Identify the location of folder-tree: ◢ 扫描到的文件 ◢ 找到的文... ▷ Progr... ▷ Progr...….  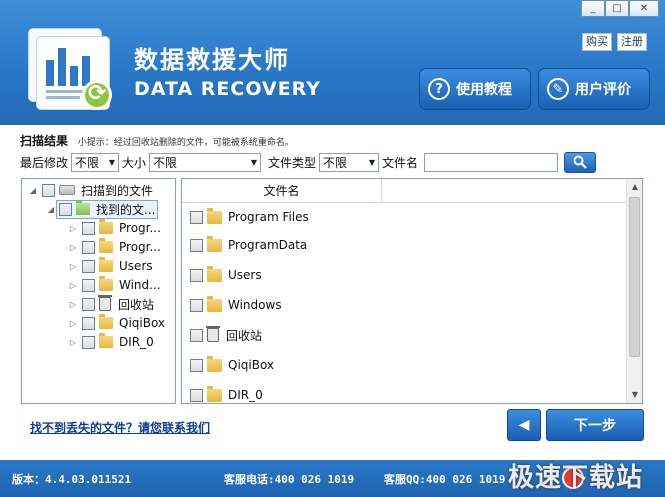
(98, 291).